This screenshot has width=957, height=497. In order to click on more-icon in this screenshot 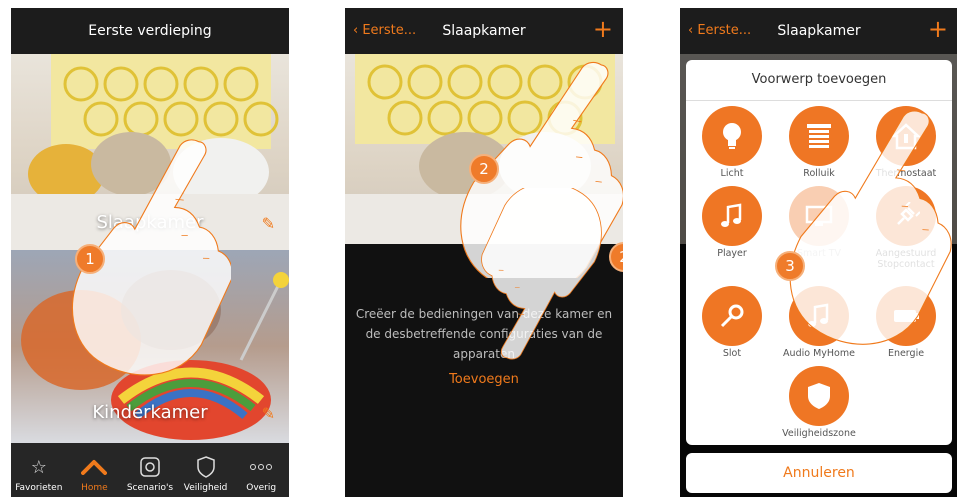, I will do `click(261, 467)`.